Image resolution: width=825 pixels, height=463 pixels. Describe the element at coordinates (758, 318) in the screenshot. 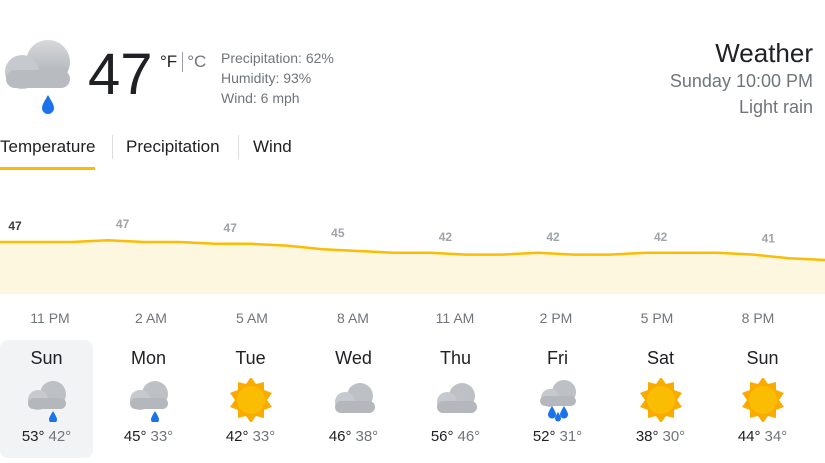

I see `time-tick-label: 8 PM` at that location.